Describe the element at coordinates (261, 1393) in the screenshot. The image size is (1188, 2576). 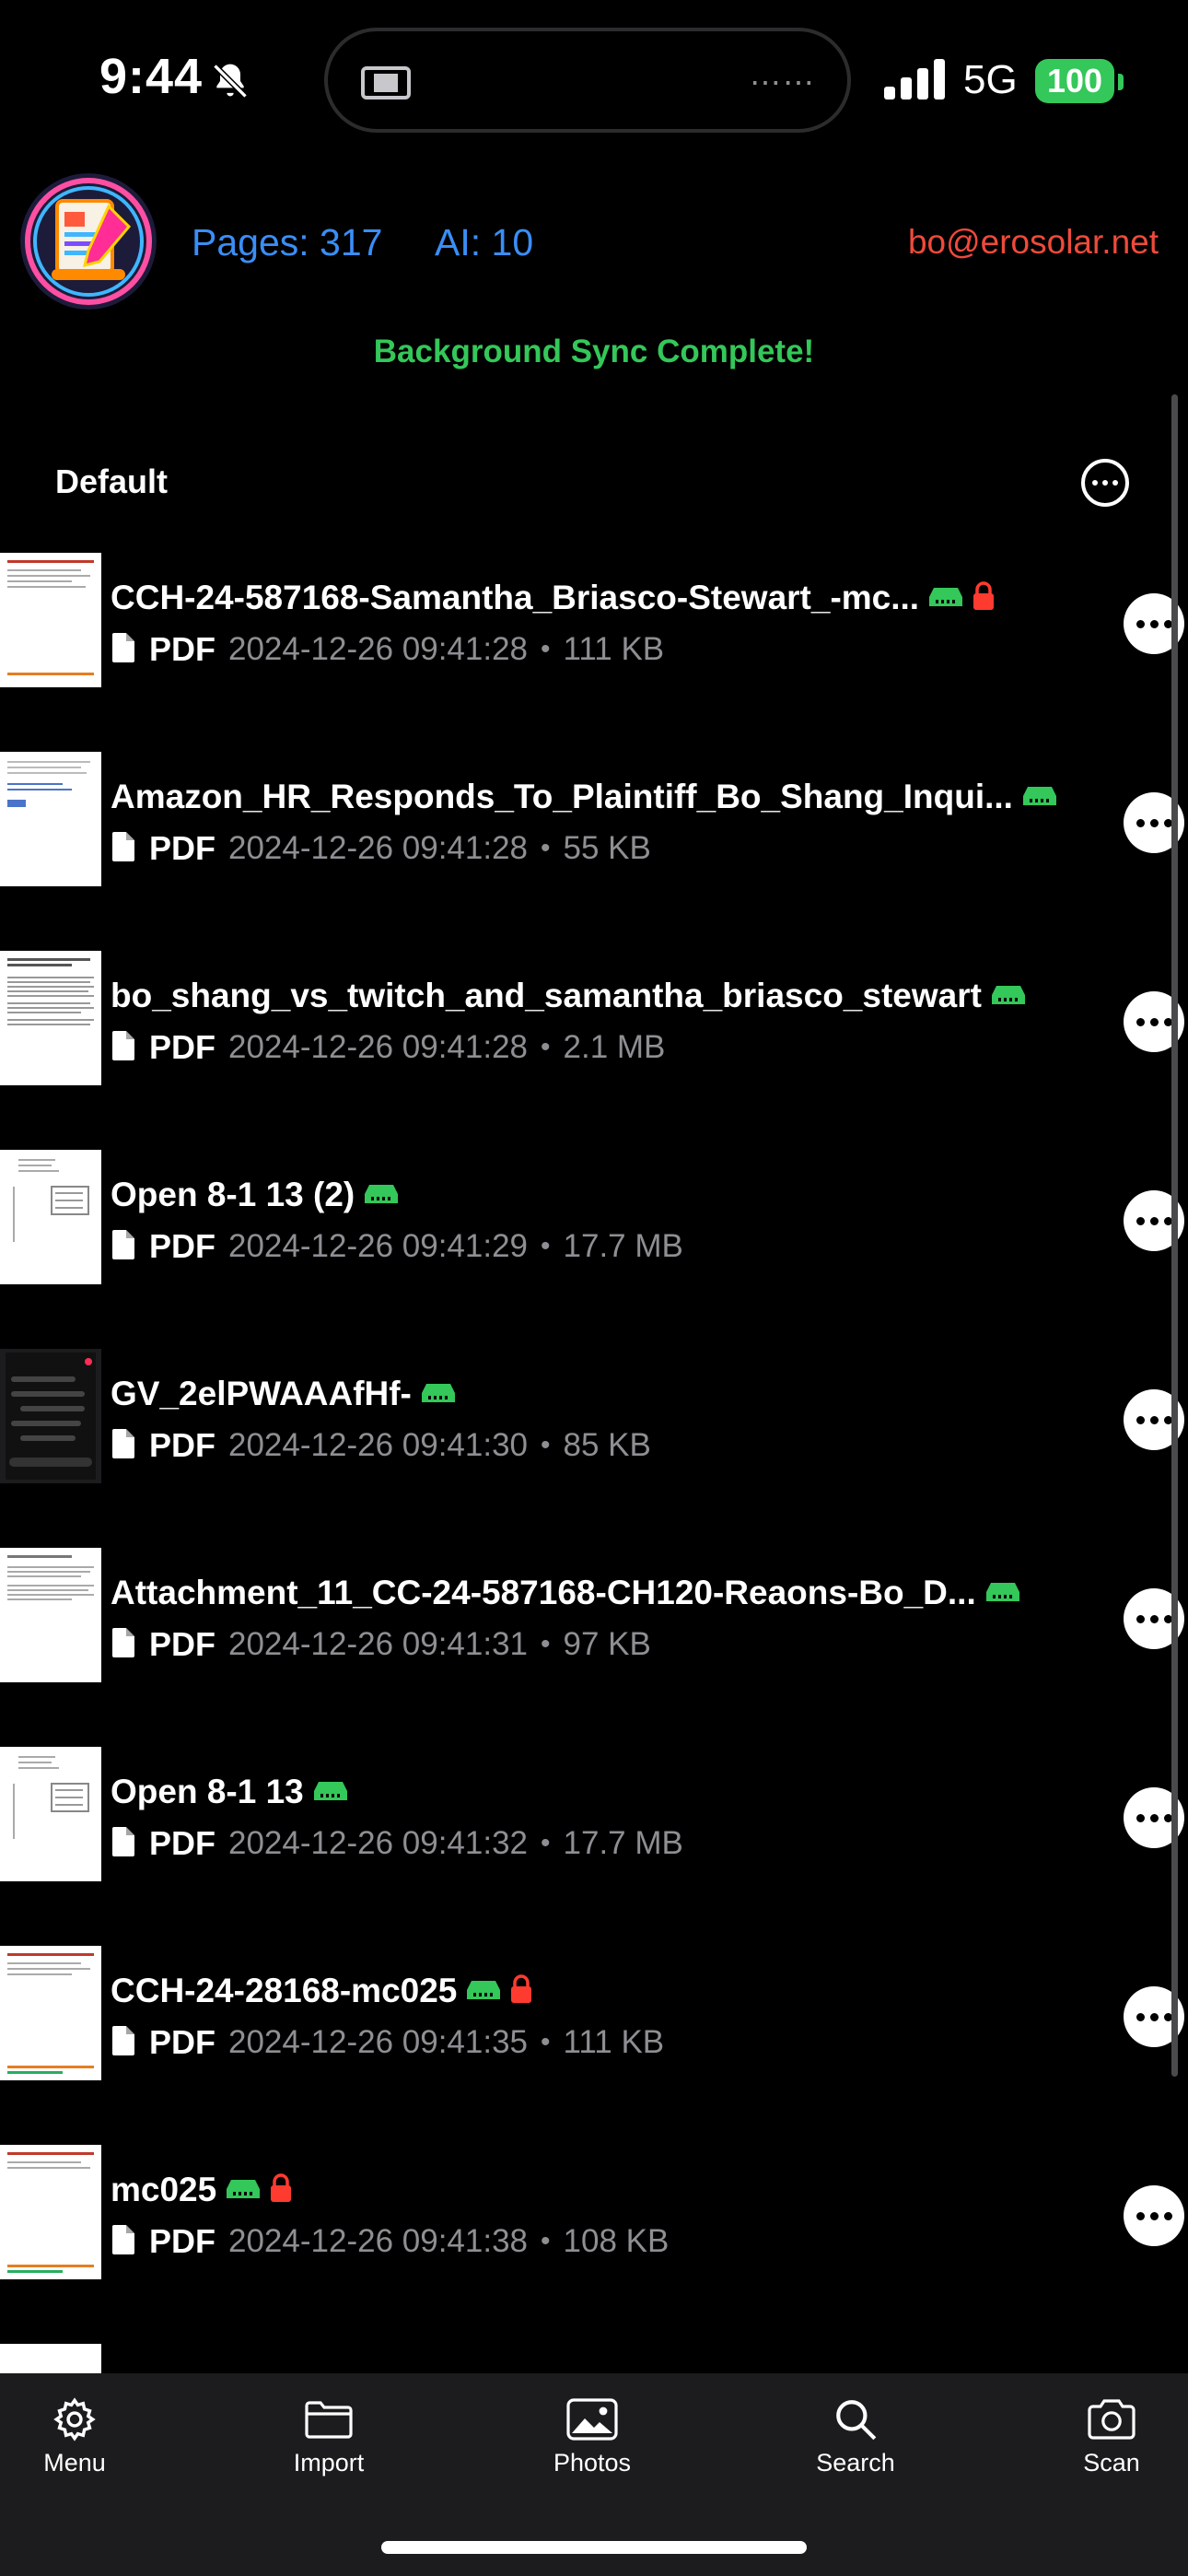
I see `file-title: GV_2elPWAAAfHf-` at that location.